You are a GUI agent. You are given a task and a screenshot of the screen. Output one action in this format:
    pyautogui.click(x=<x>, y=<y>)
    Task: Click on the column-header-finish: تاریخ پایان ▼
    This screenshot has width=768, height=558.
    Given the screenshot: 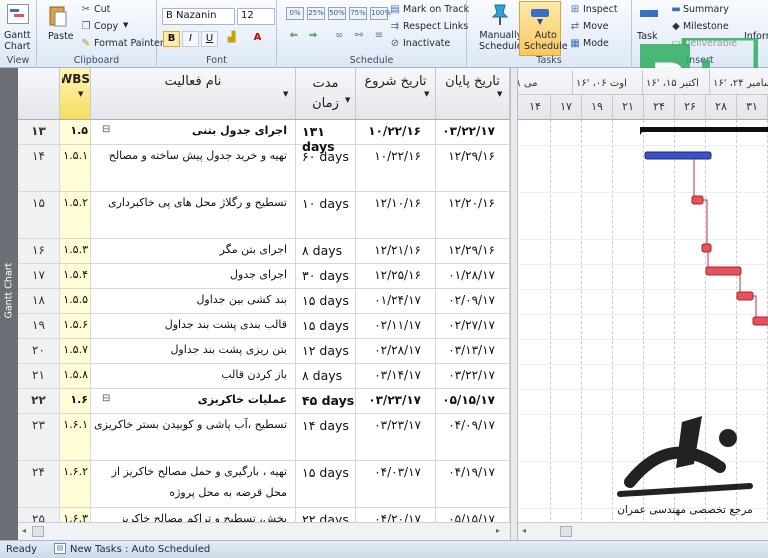 What is the action you would take?
    pyautogui.click(x=473, y=94)
    